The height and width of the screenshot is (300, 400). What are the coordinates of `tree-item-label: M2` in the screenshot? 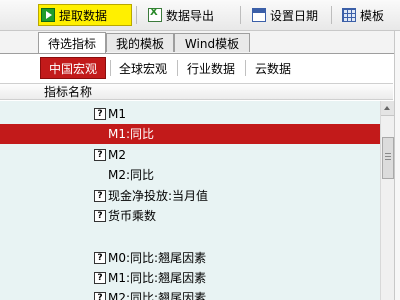 It's located at (117, 155).